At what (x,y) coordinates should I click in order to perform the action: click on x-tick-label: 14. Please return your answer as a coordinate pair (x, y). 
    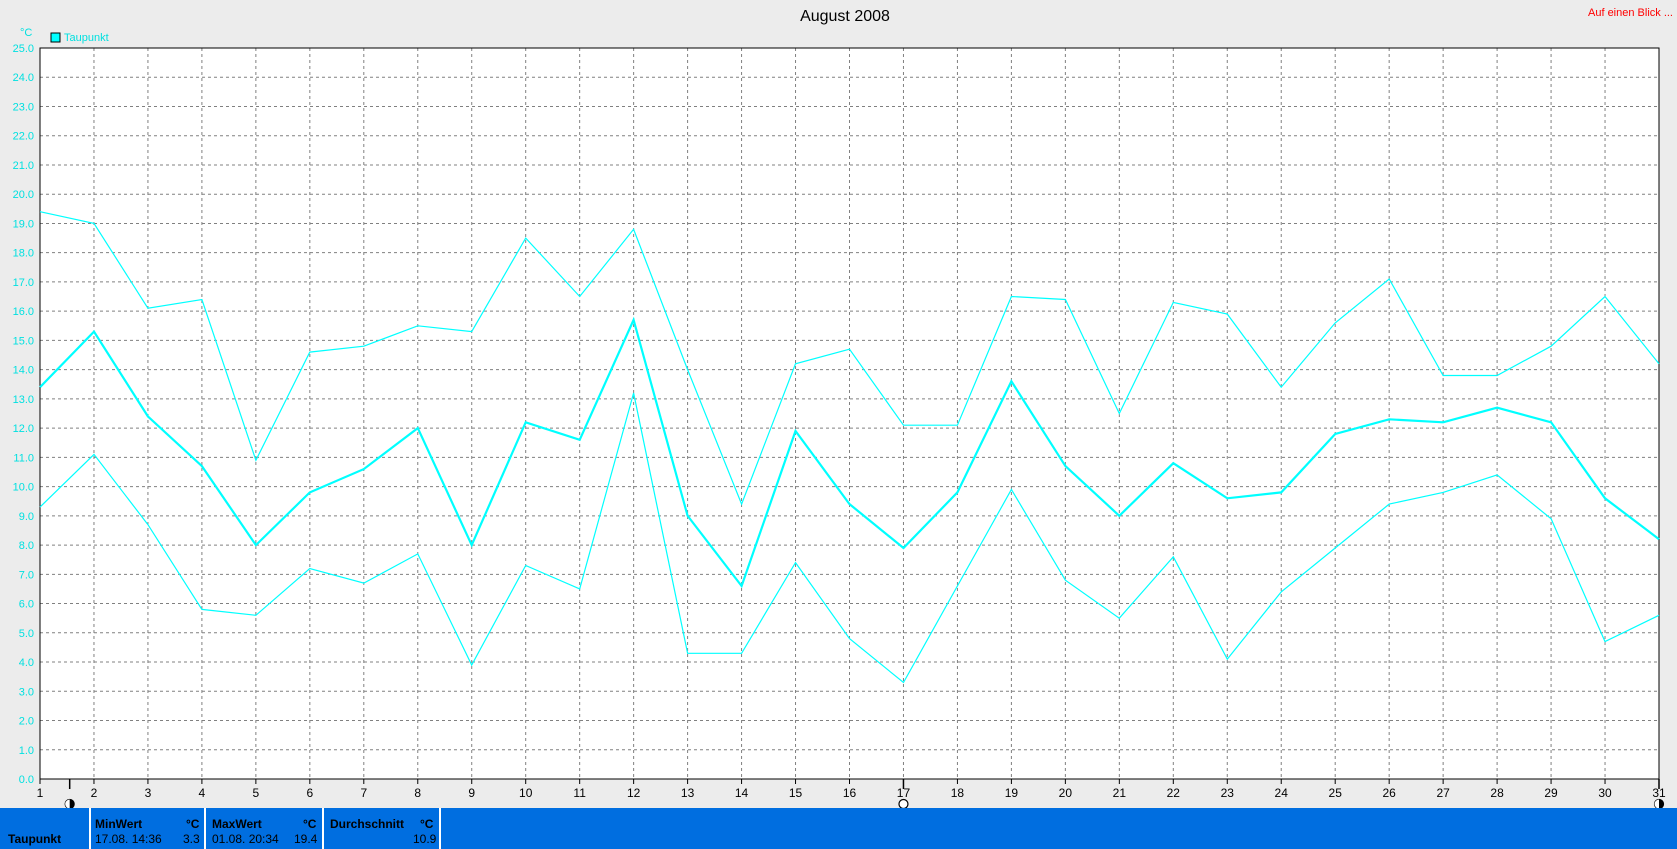
    Looking at the image, I should click on (742, 793).